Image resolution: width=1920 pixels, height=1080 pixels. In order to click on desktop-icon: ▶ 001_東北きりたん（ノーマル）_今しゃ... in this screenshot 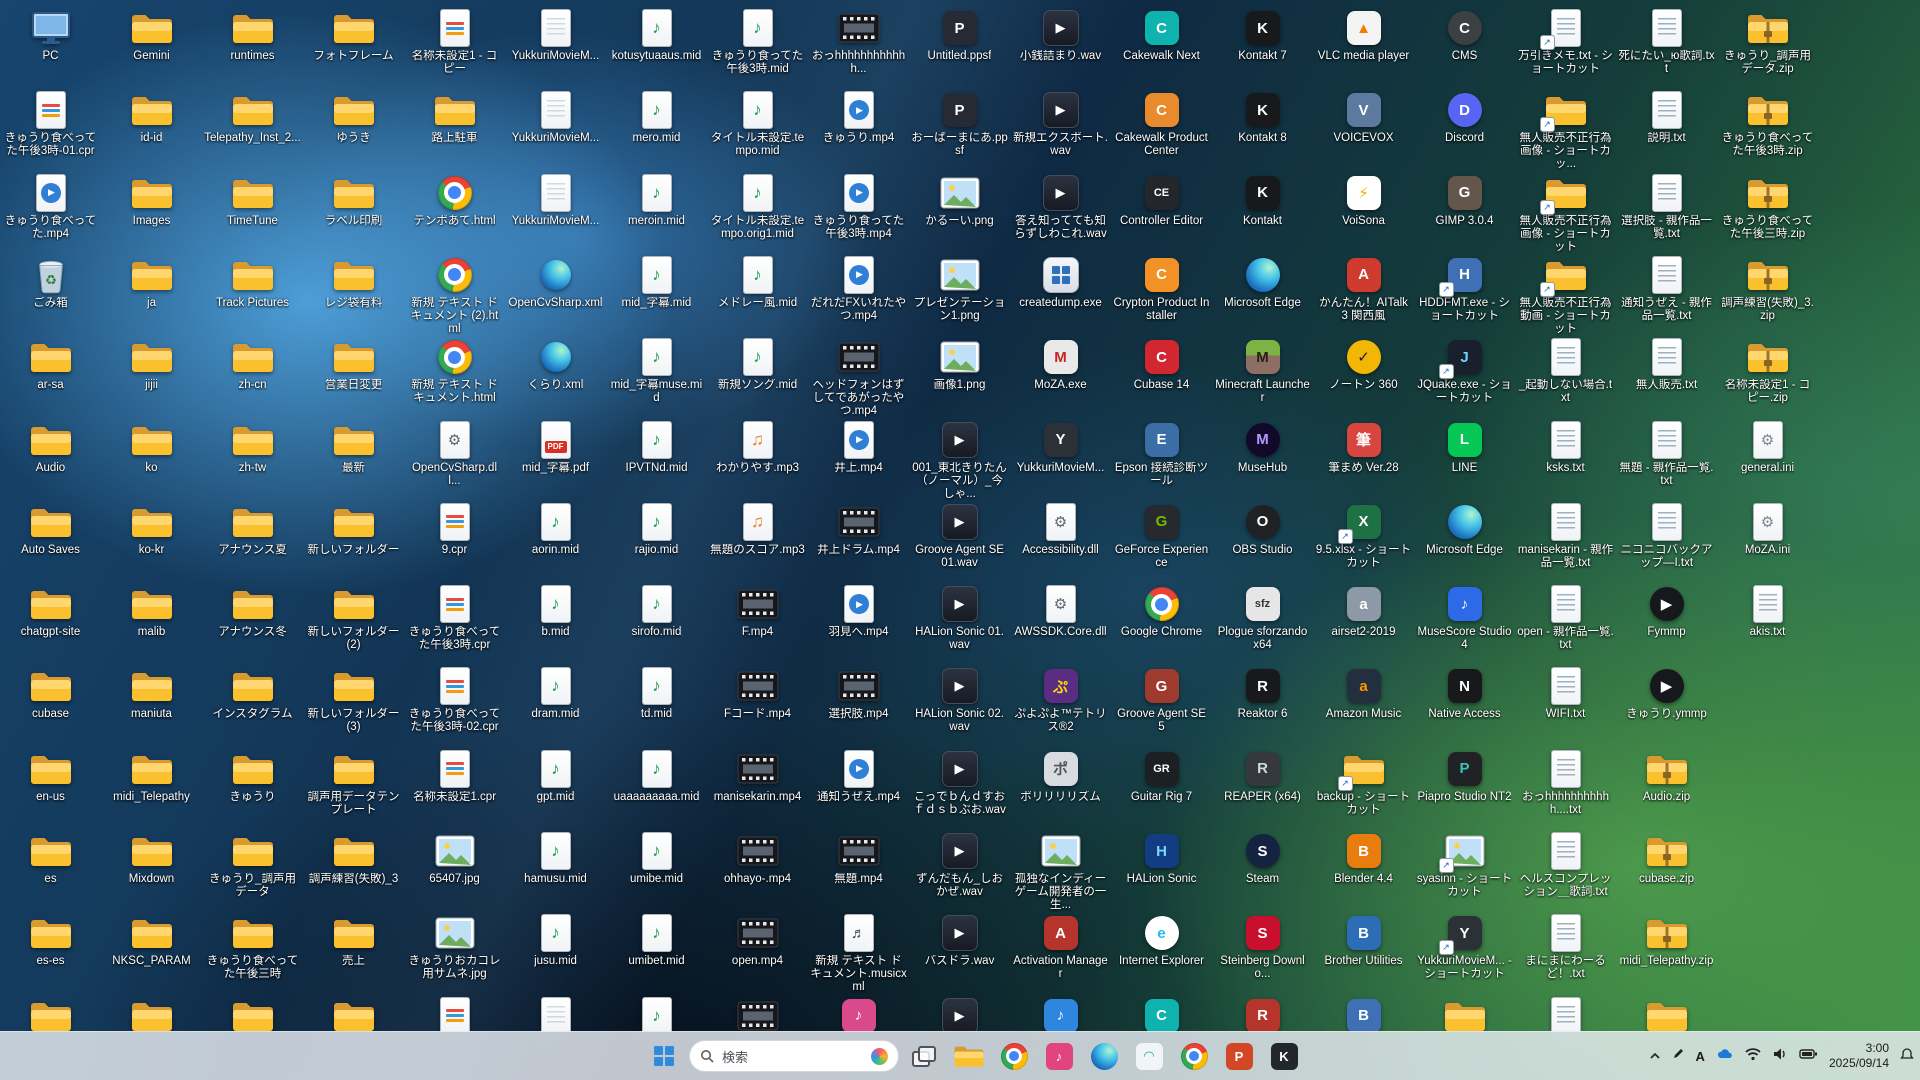, I will do `click(959, 460)`.